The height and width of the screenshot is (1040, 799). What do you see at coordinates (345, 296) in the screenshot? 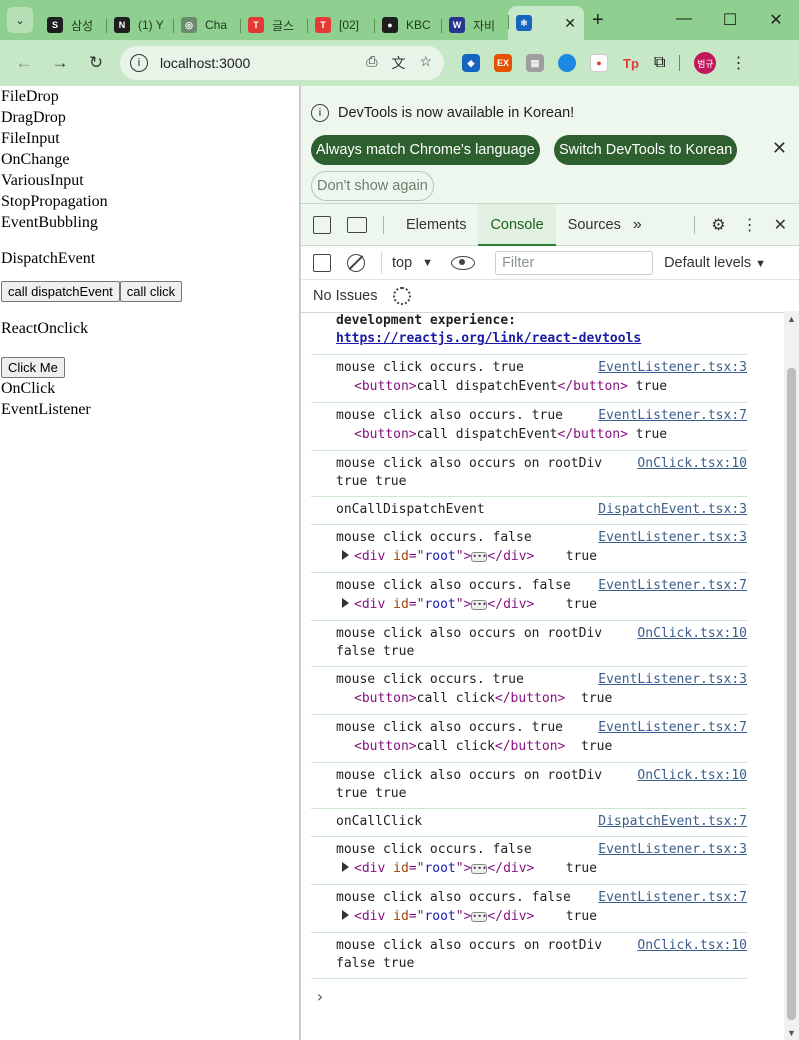
I see `no-issues-label: No Issues` at bounding box center [345, 296].